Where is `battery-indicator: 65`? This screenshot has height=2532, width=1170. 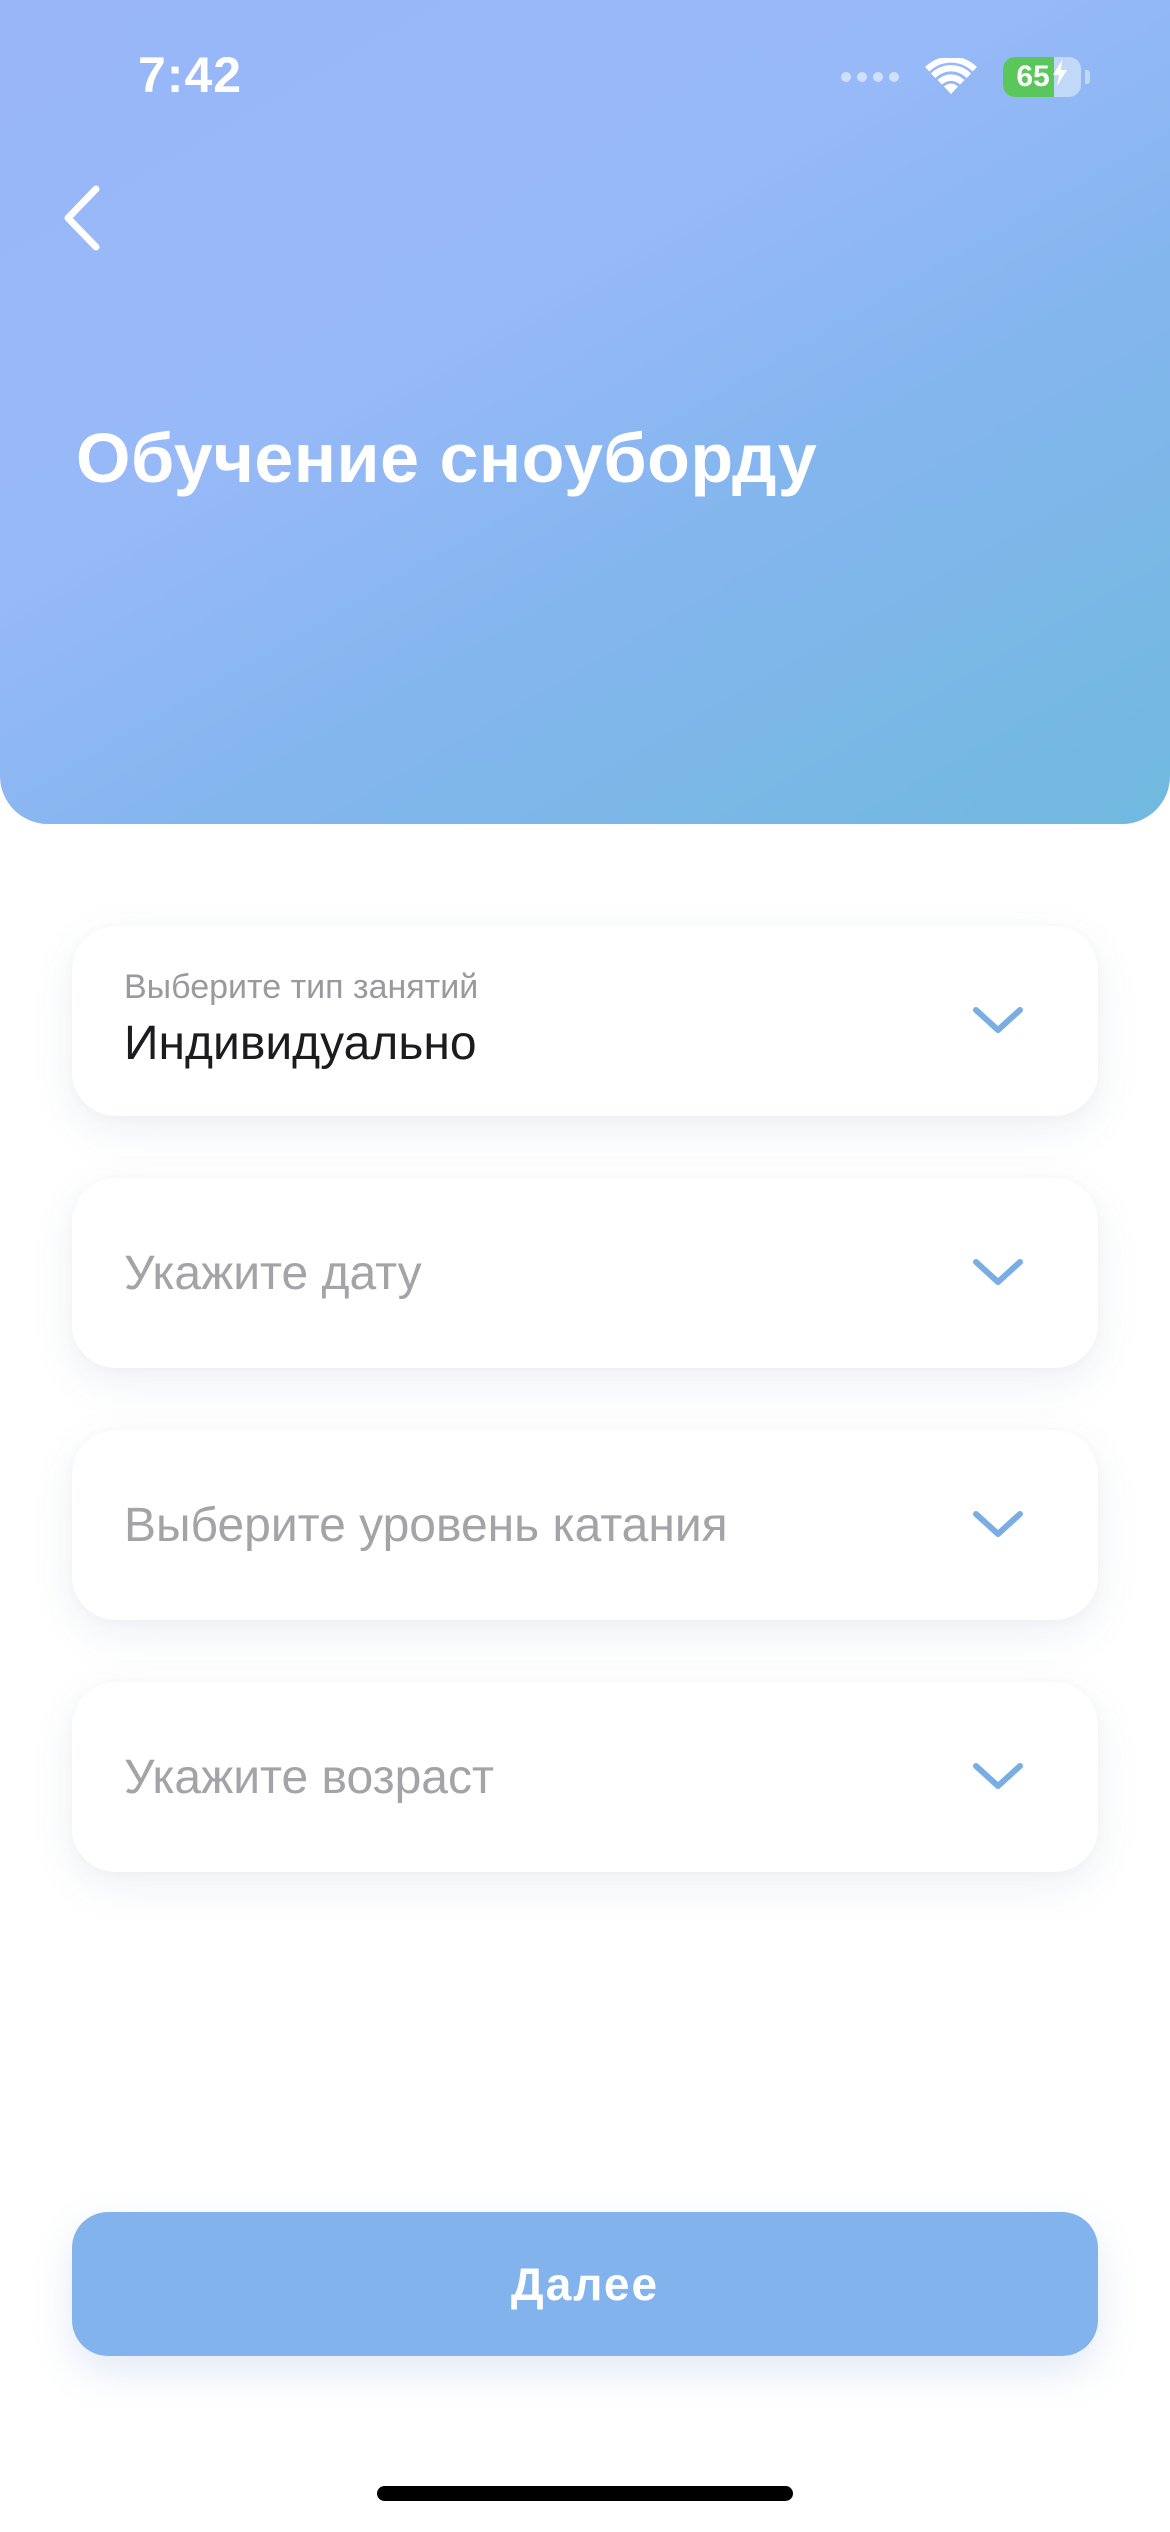
battery-indicator: 65 is located at coordinates (1042, 77).